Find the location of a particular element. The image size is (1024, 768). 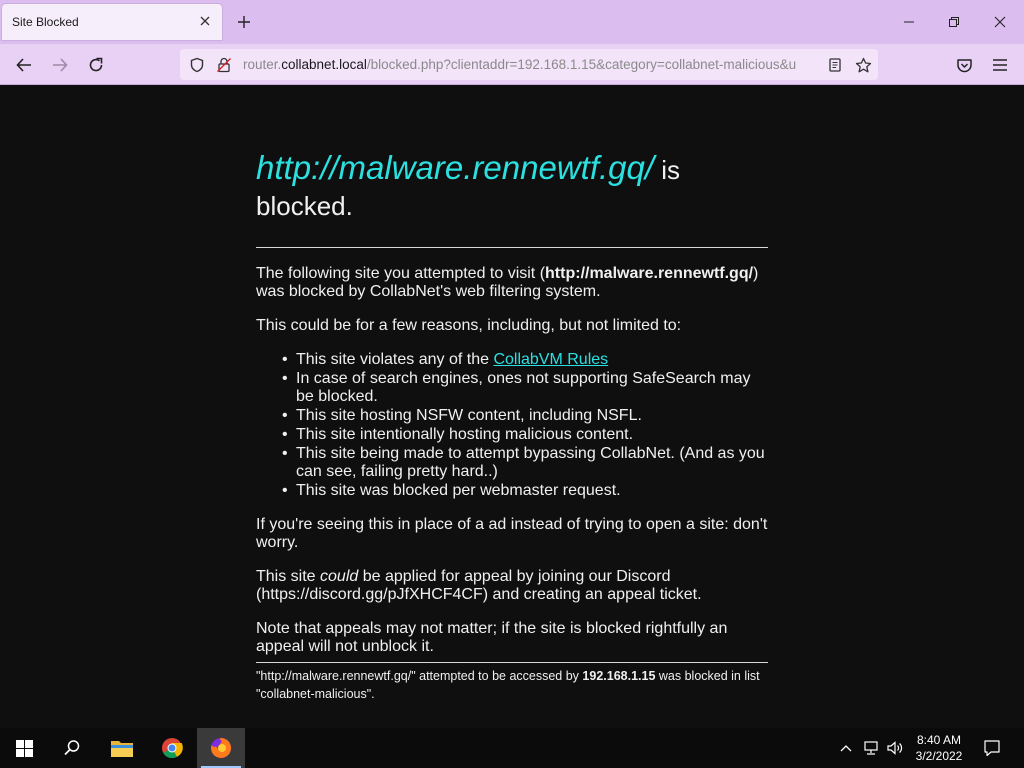

reload-icon is located at coordinates (96, 65).